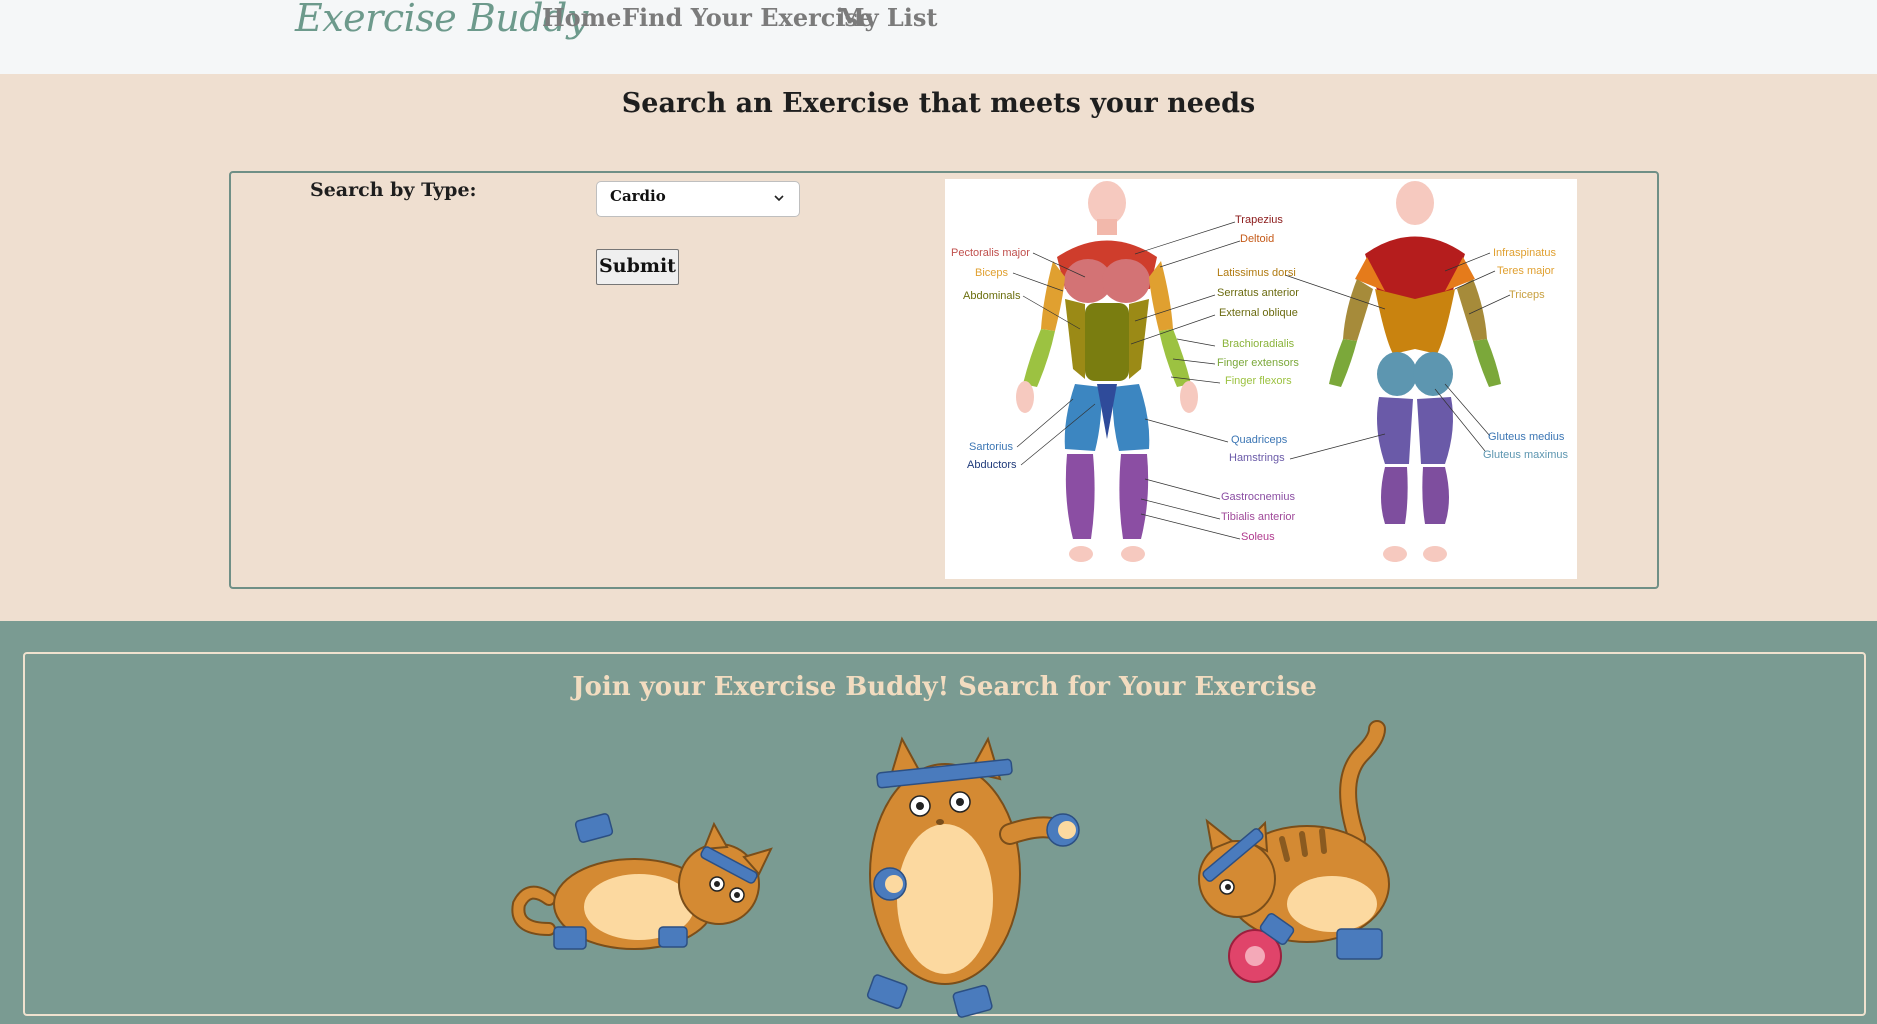  I want to click on nav-link-find-exercise: Find Your Exercise, so click(747, 17).